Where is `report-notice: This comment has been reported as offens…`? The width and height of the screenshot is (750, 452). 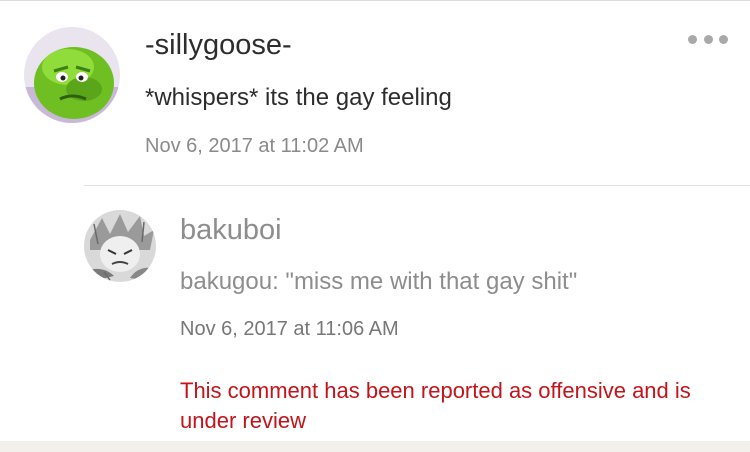 report-notice: This comment has been reported as offens… is located at coordinates (435, 405).